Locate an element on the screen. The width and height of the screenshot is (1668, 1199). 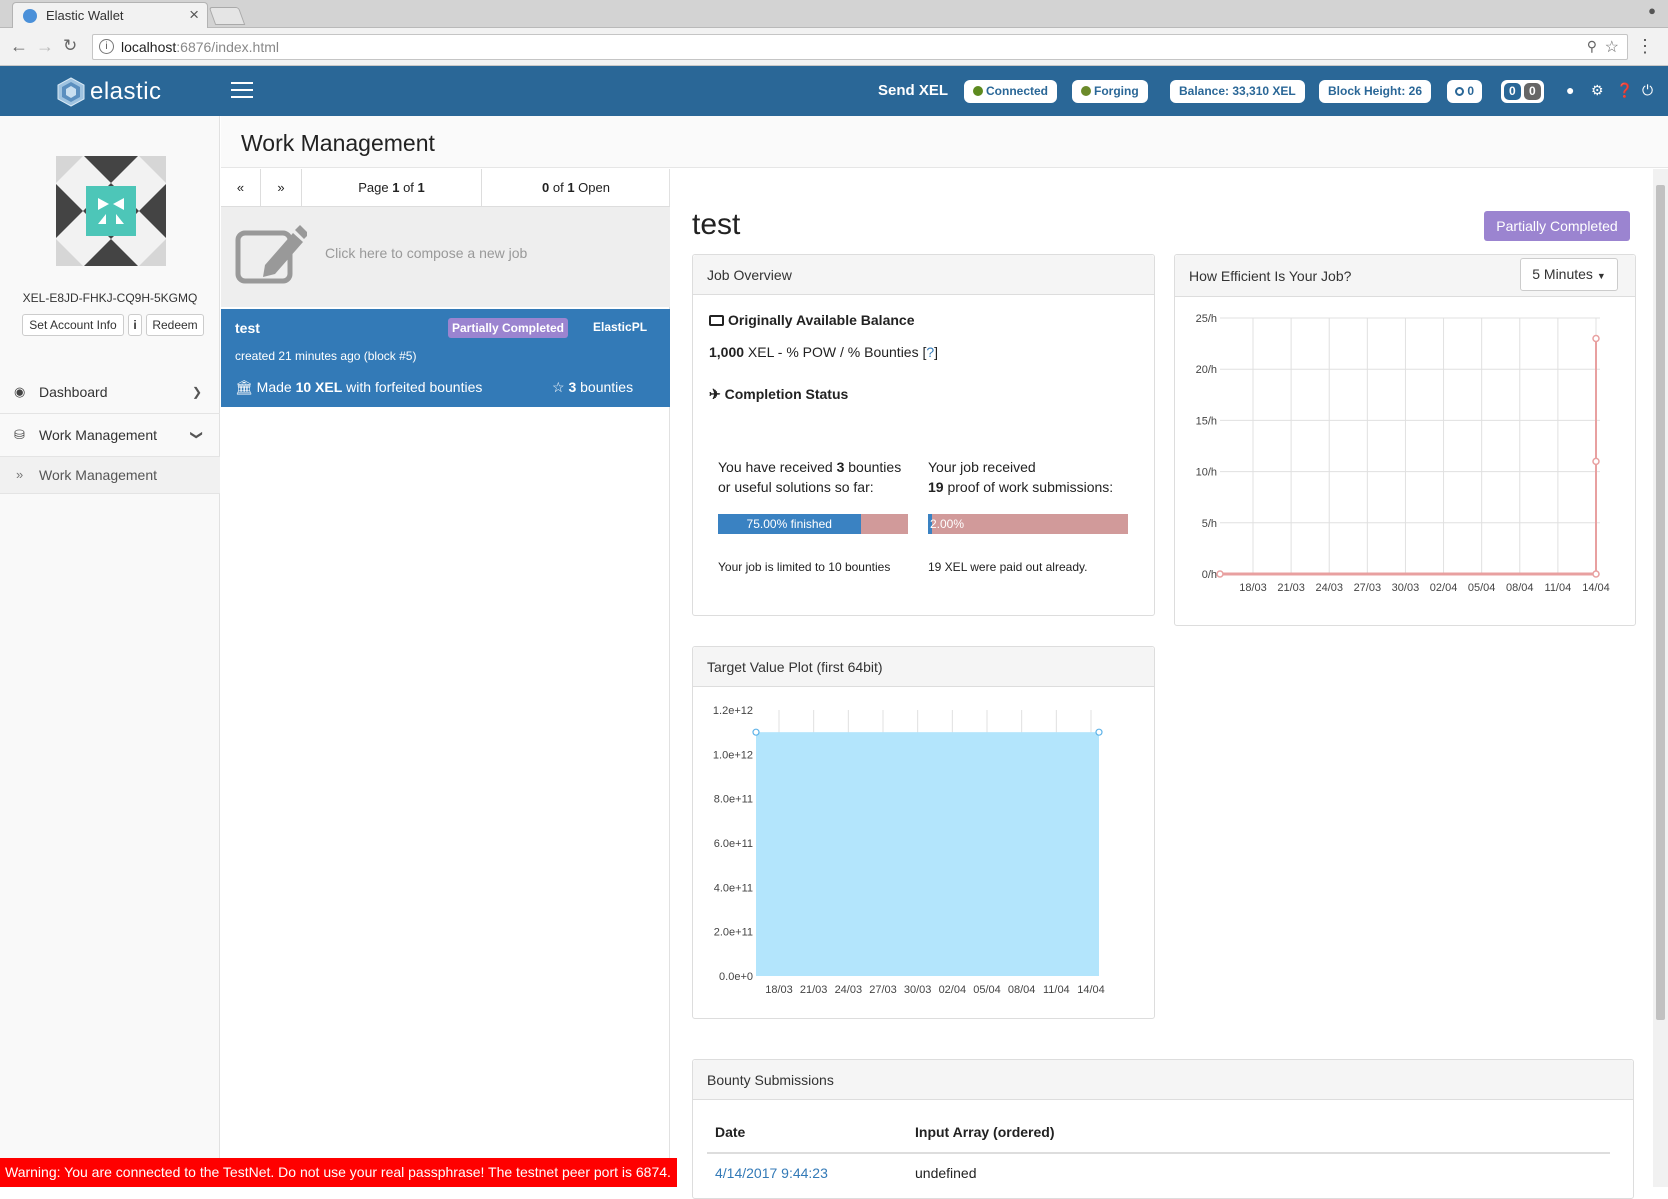
scrollbar-thumb is located at coordinates (1660, 602).